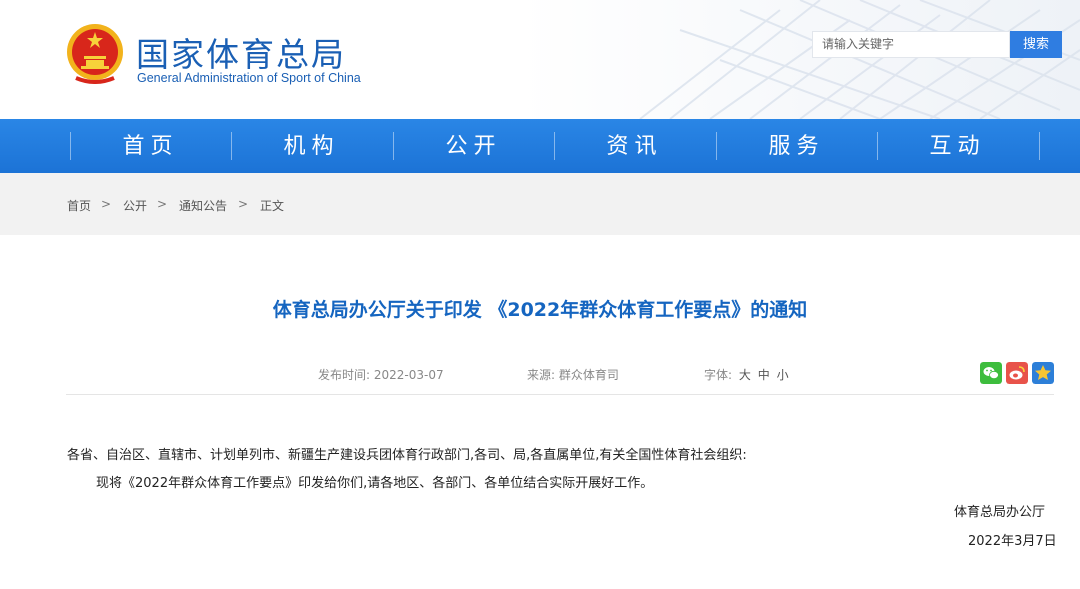  Describe the element at coordinates (1012, 541) in the screenshot. I see `sign-date: 2022年3月7日` at that location.